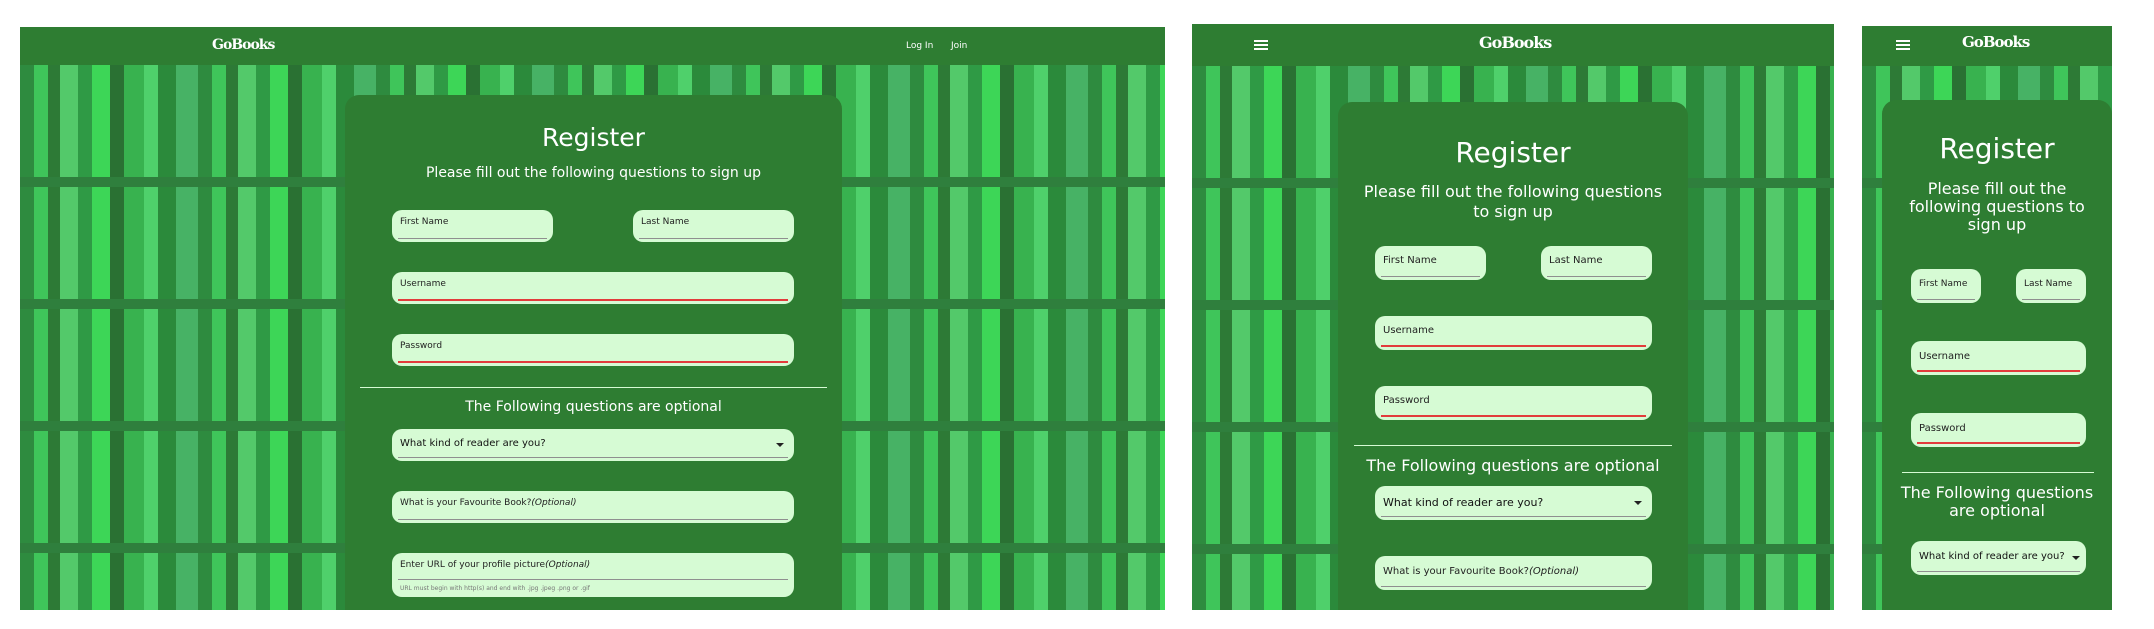 This screenshot has width=2154, height=629. Describe the element at coordinates (959, 46) in the screenshot. I see `join-link: Join` at that location.